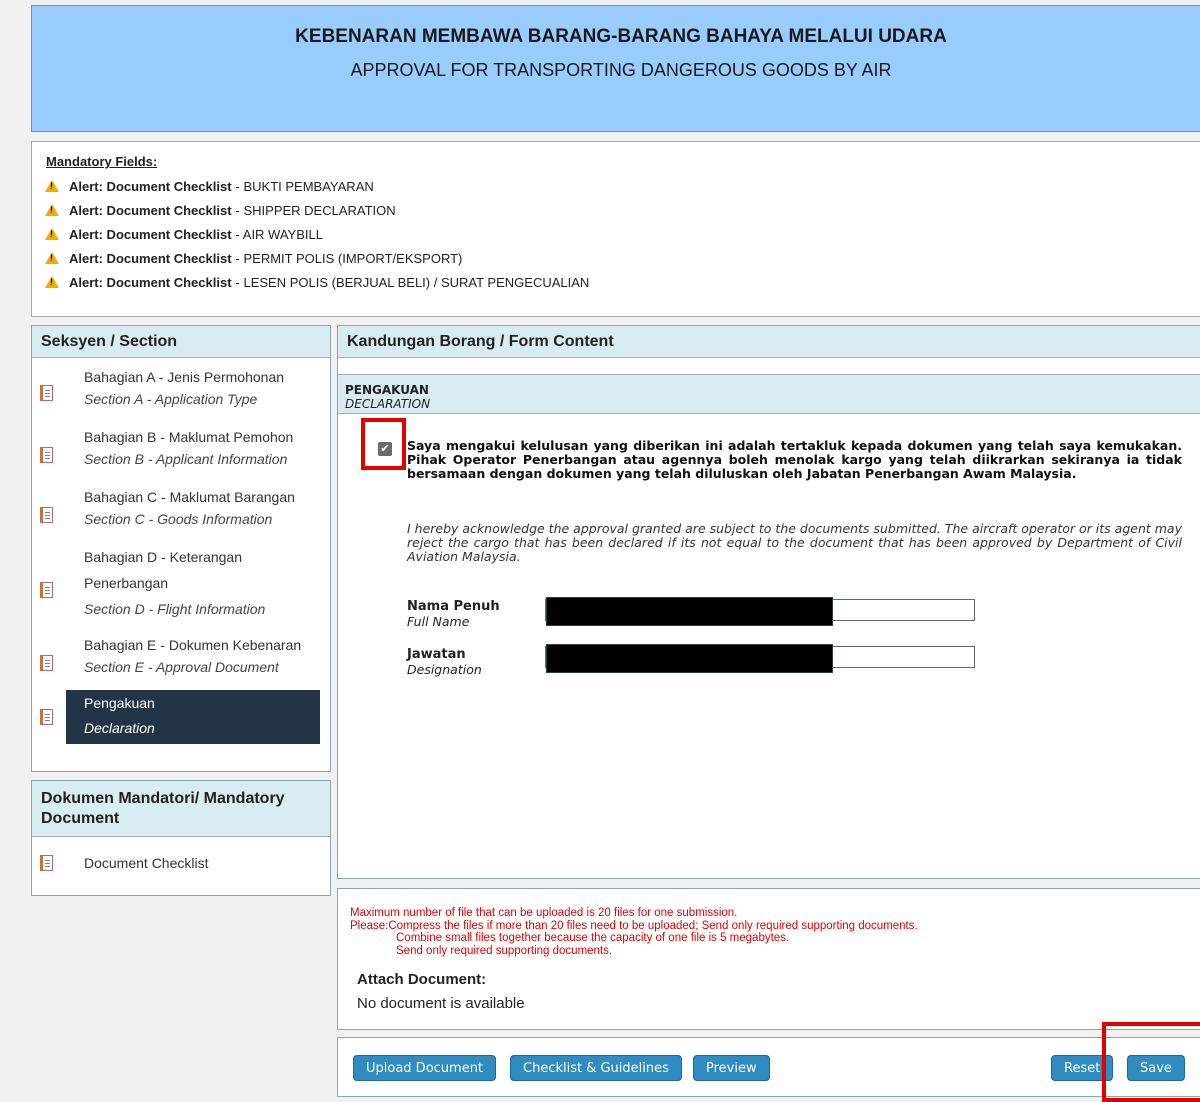  Describe the element at coordinates (102, 161) in the screenshot. I see `mandatory-fields-title: Mandatory Fields:` at that location.